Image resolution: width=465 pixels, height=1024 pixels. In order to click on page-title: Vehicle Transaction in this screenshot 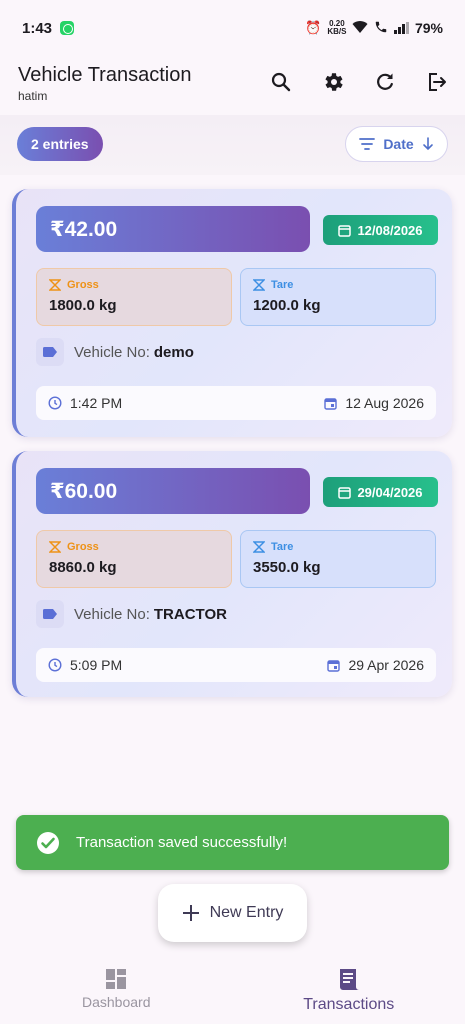, I will do `click(105, 75)`.